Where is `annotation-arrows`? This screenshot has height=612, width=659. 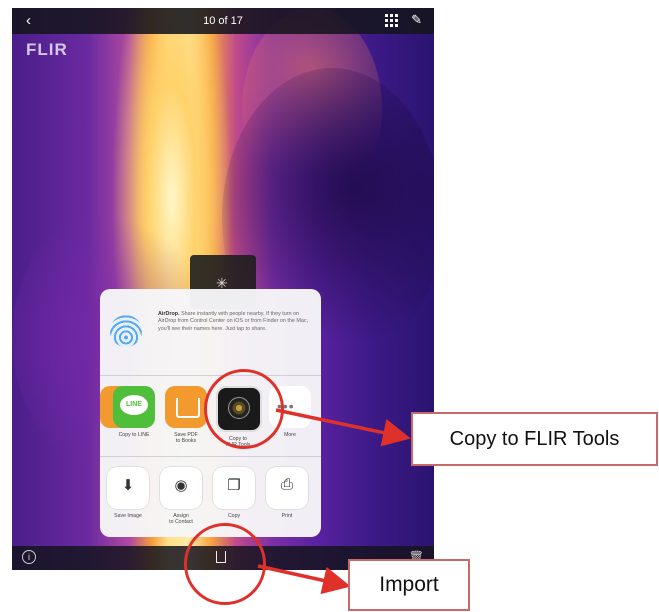 annotation-arrows is located at coordinates (334, 501).